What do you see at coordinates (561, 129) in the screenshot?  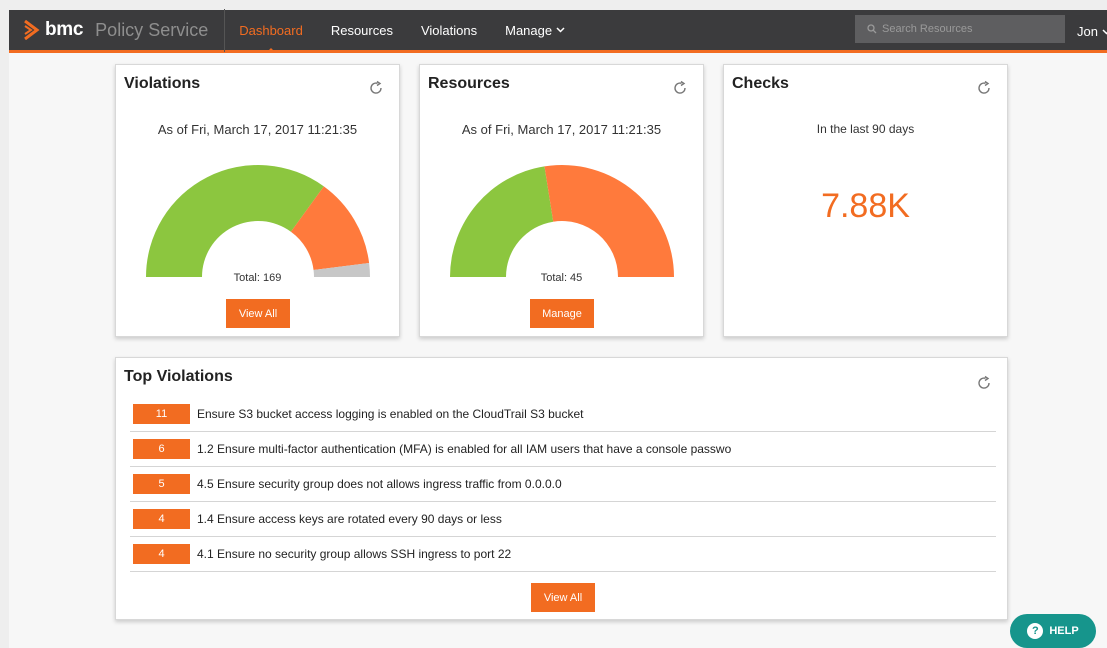 I see `resources-as-of: As of Fri, March 17, 2017 11:21:35` at bounding box center [561, 129].